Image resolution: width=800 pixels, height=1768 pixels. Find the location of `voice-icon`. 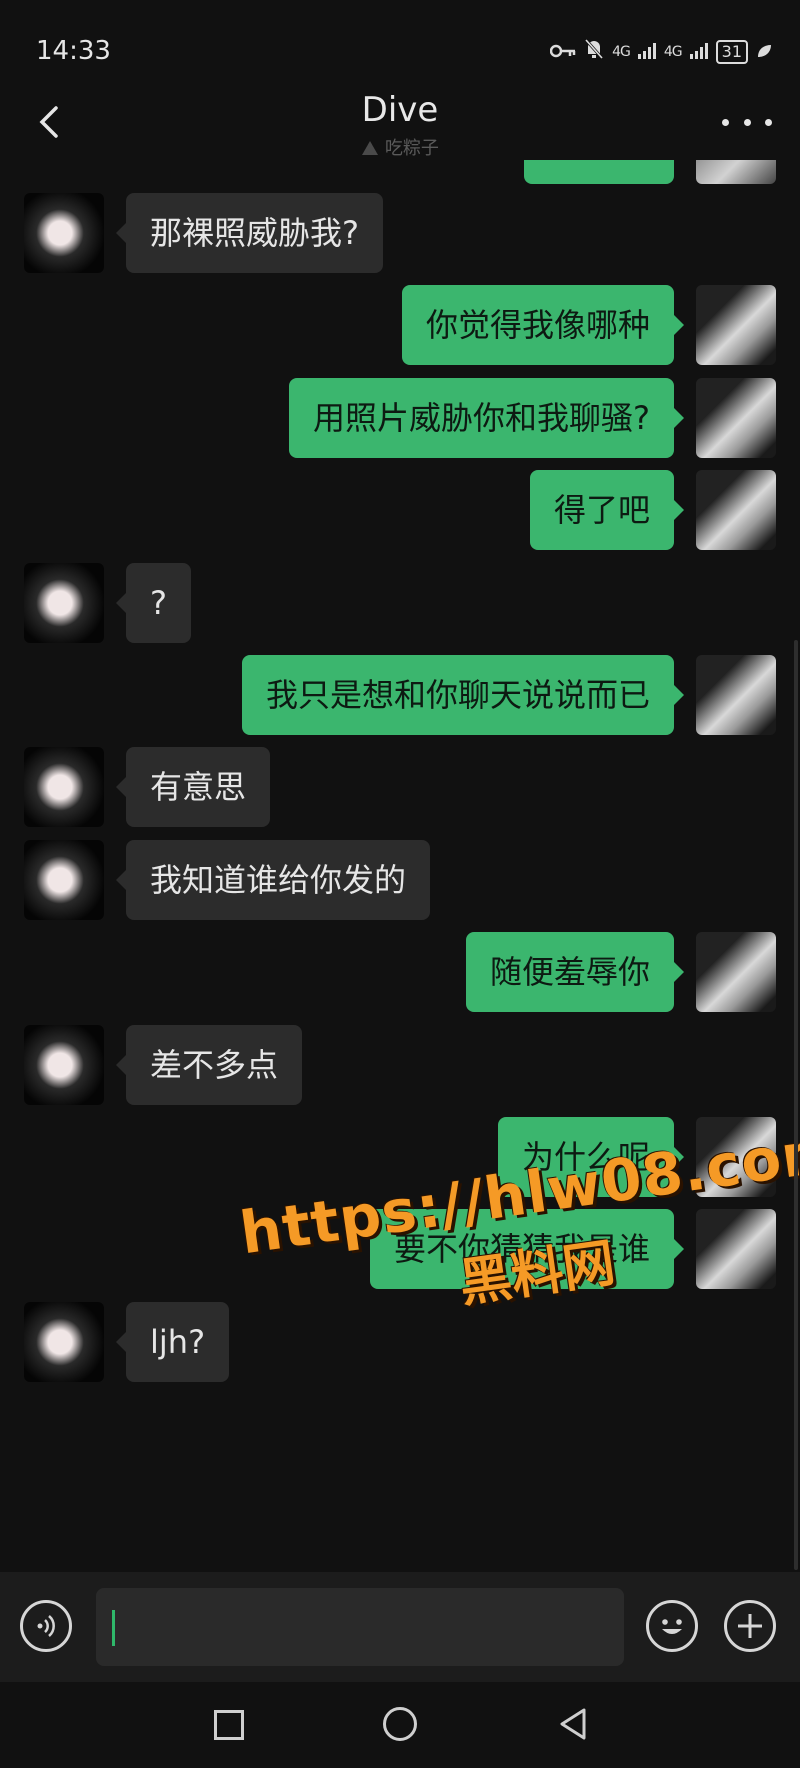

voice-icon is located at coordinates (46, 1626).